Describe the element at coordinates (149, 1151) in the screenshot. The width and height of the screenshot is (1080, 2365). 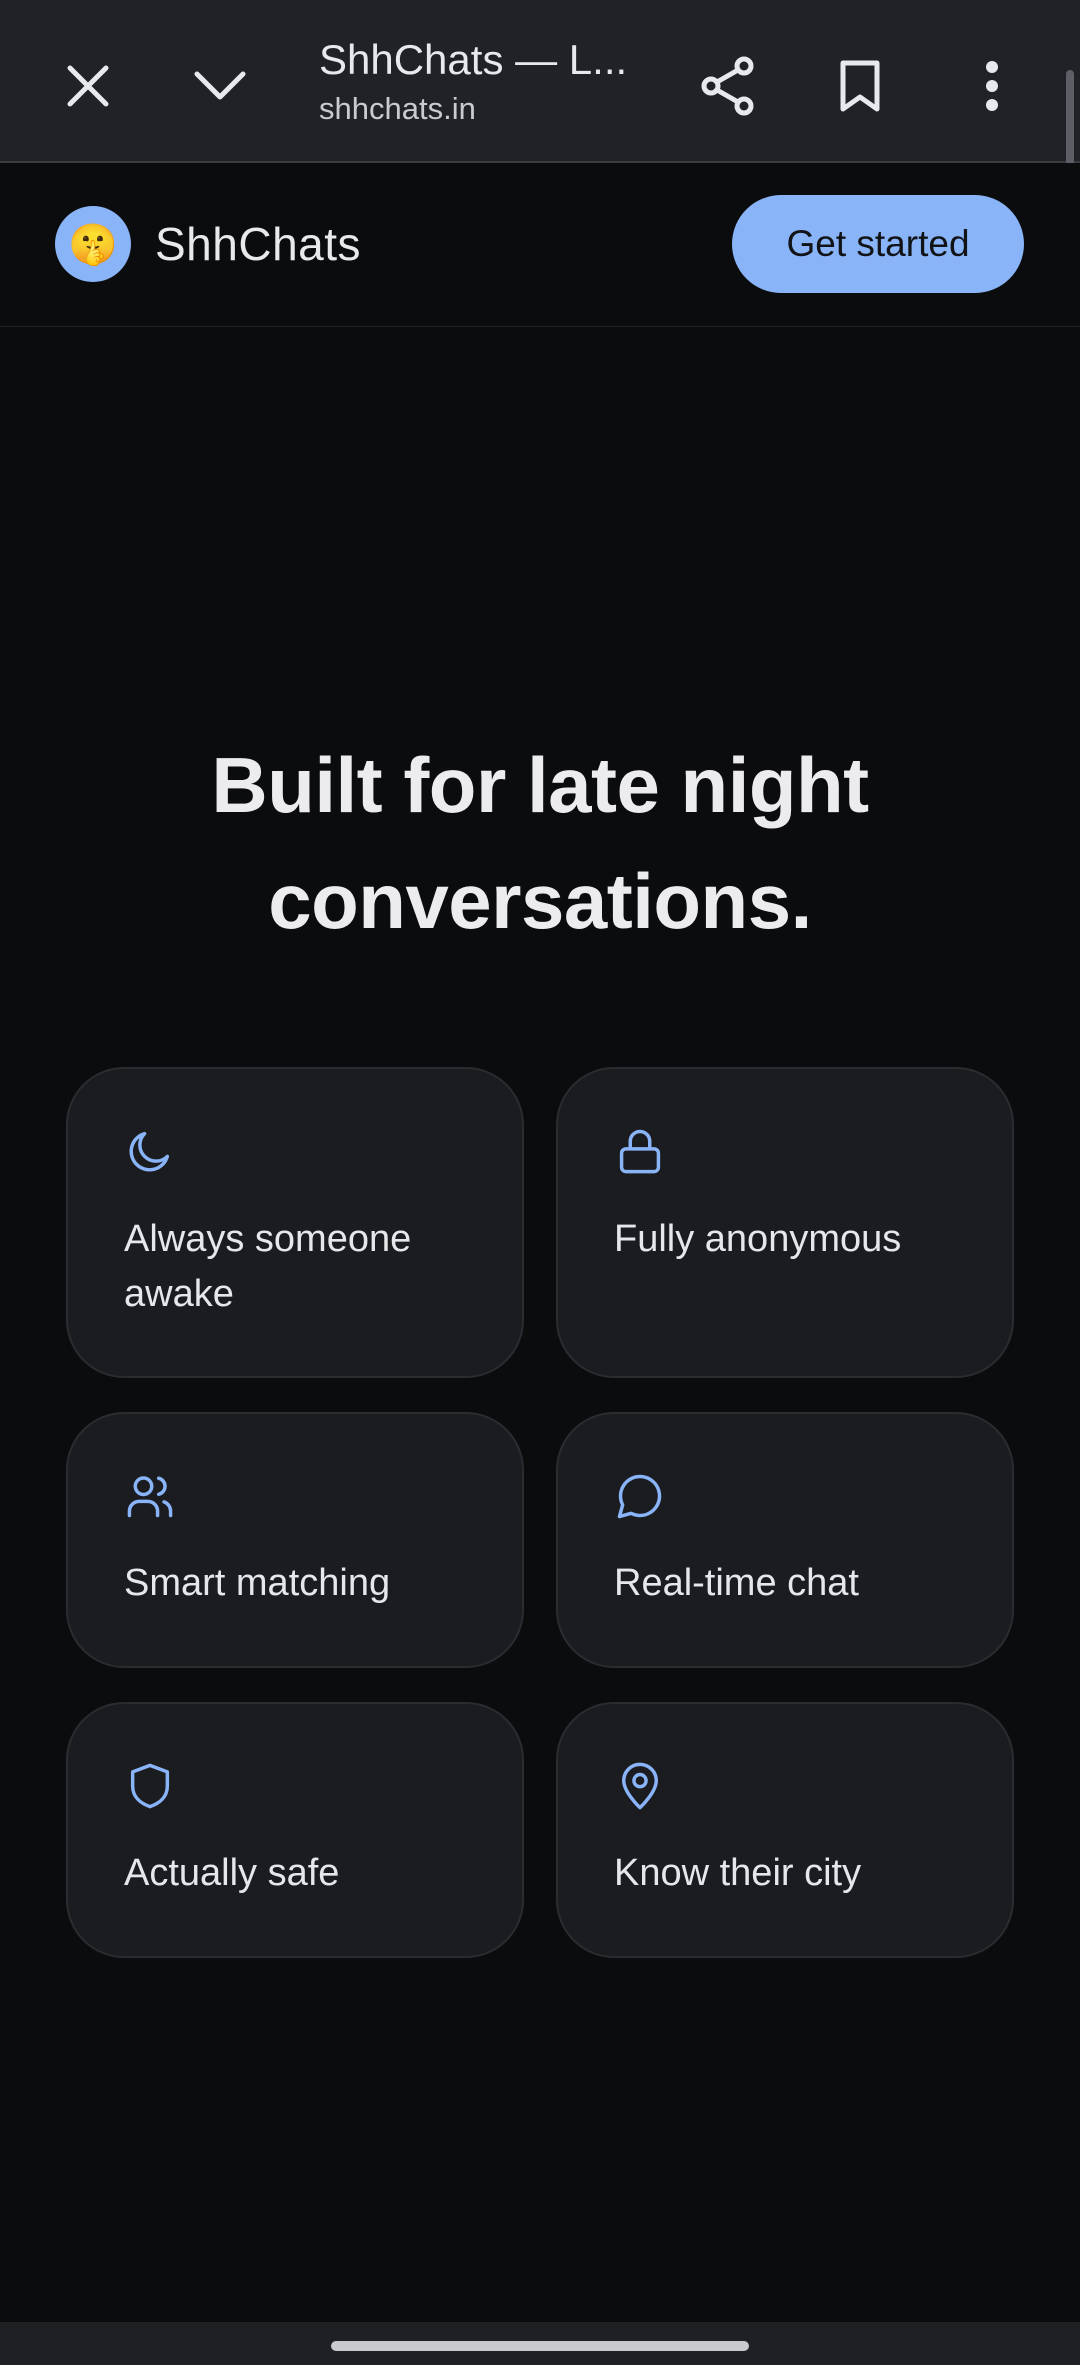
I see `moon-icon` at that location.